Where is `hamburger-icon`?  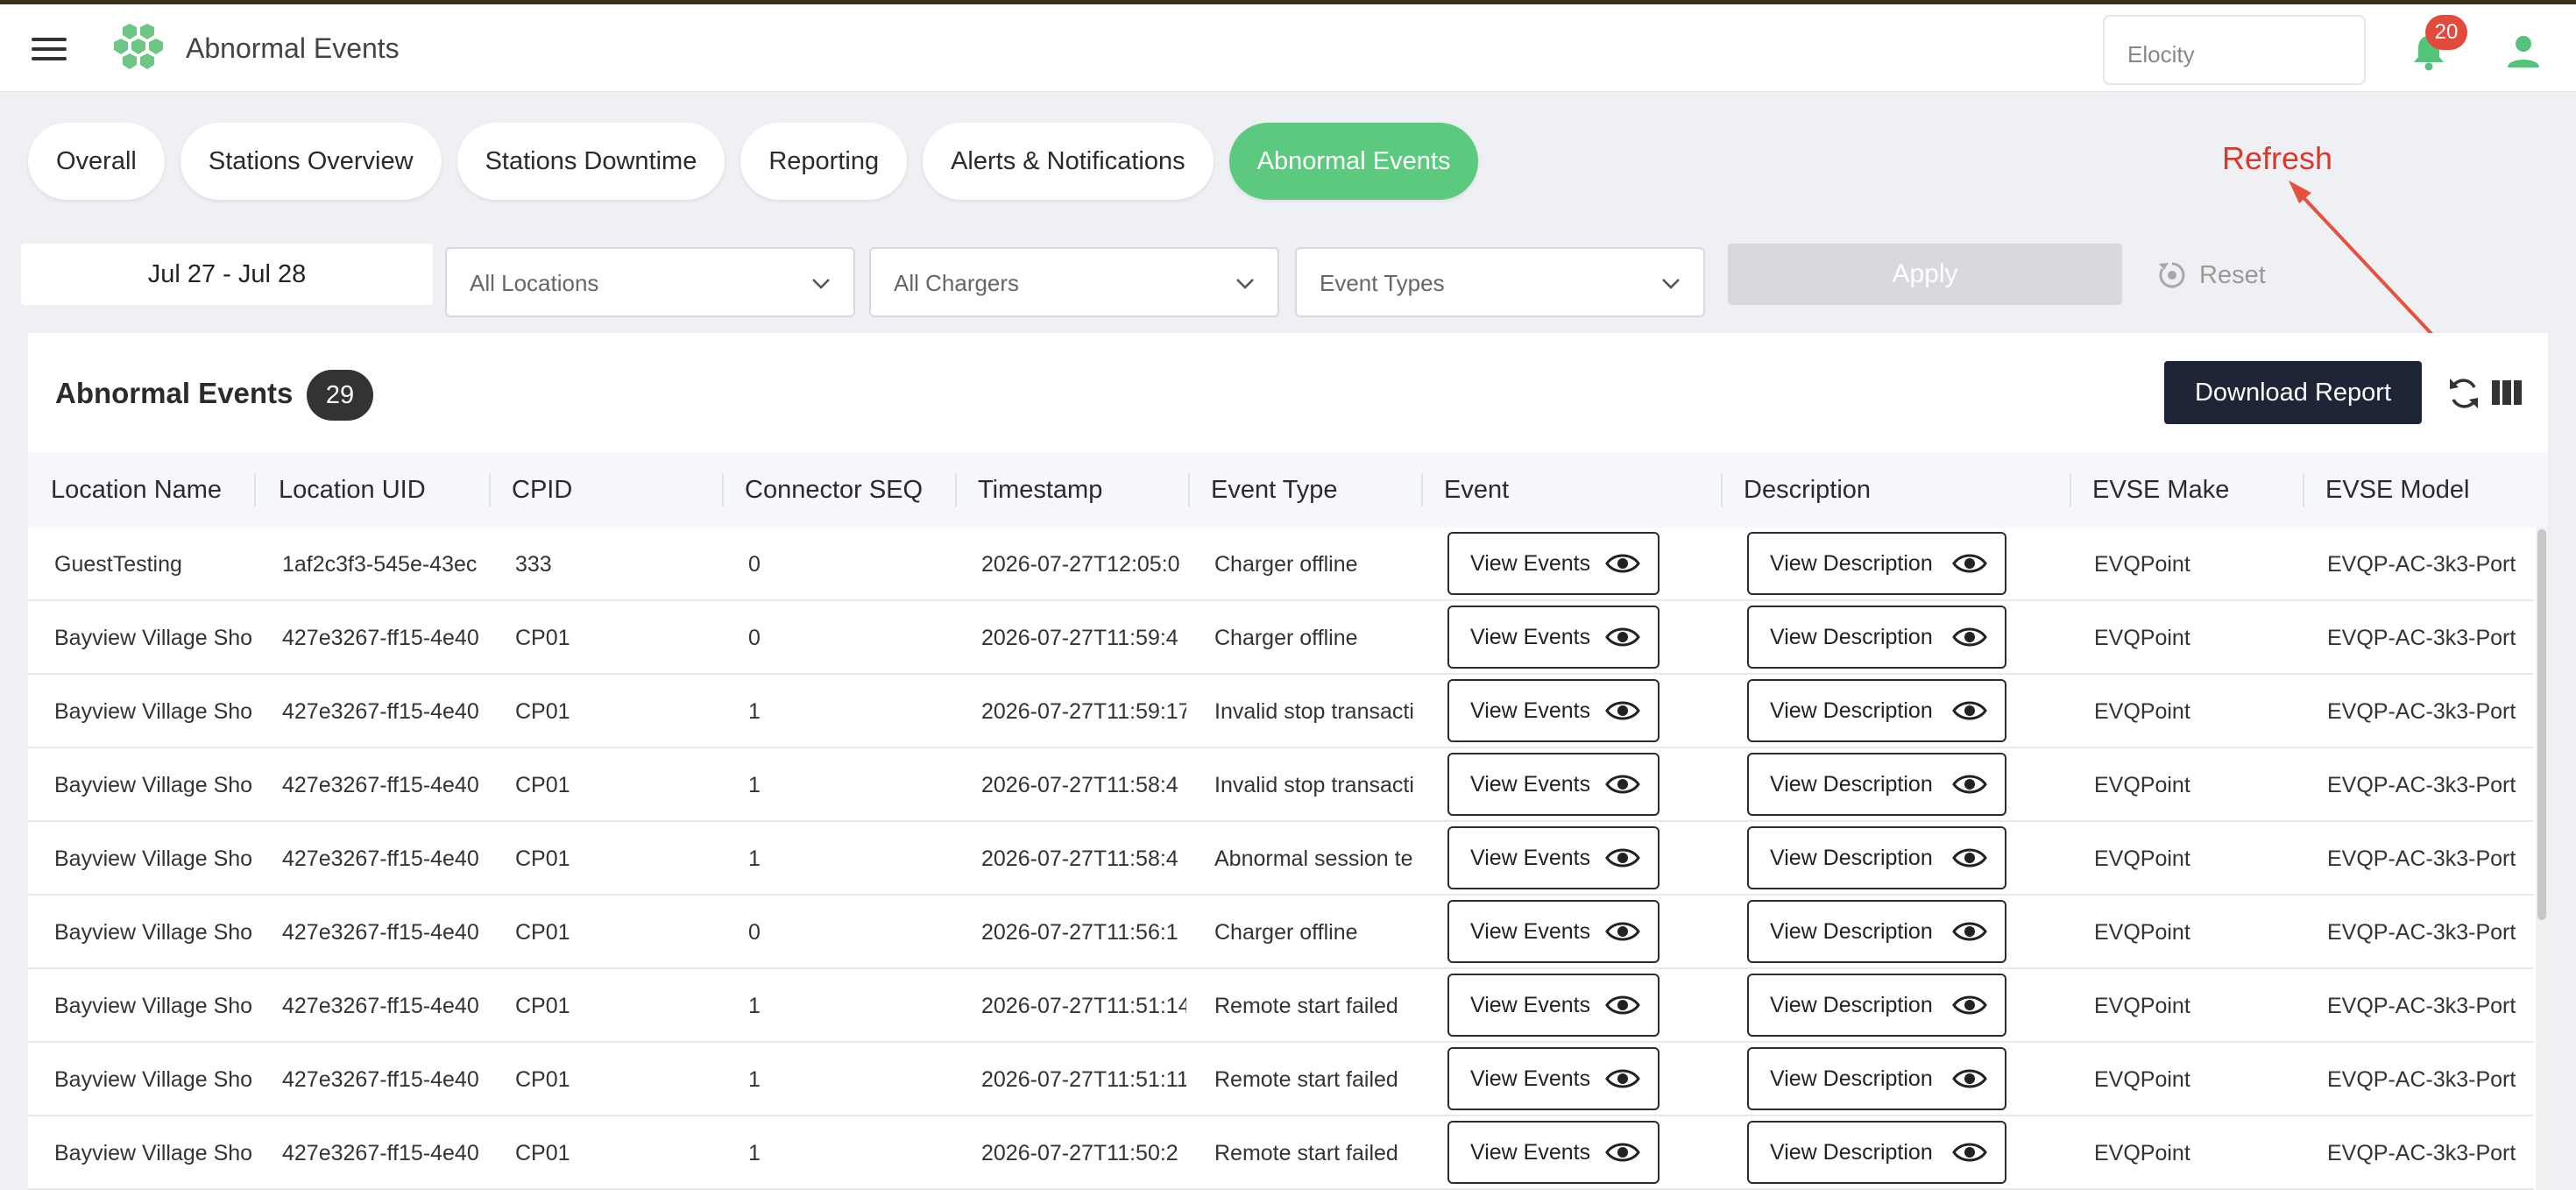 hamburger-icon is located at coordinates (49, 51).